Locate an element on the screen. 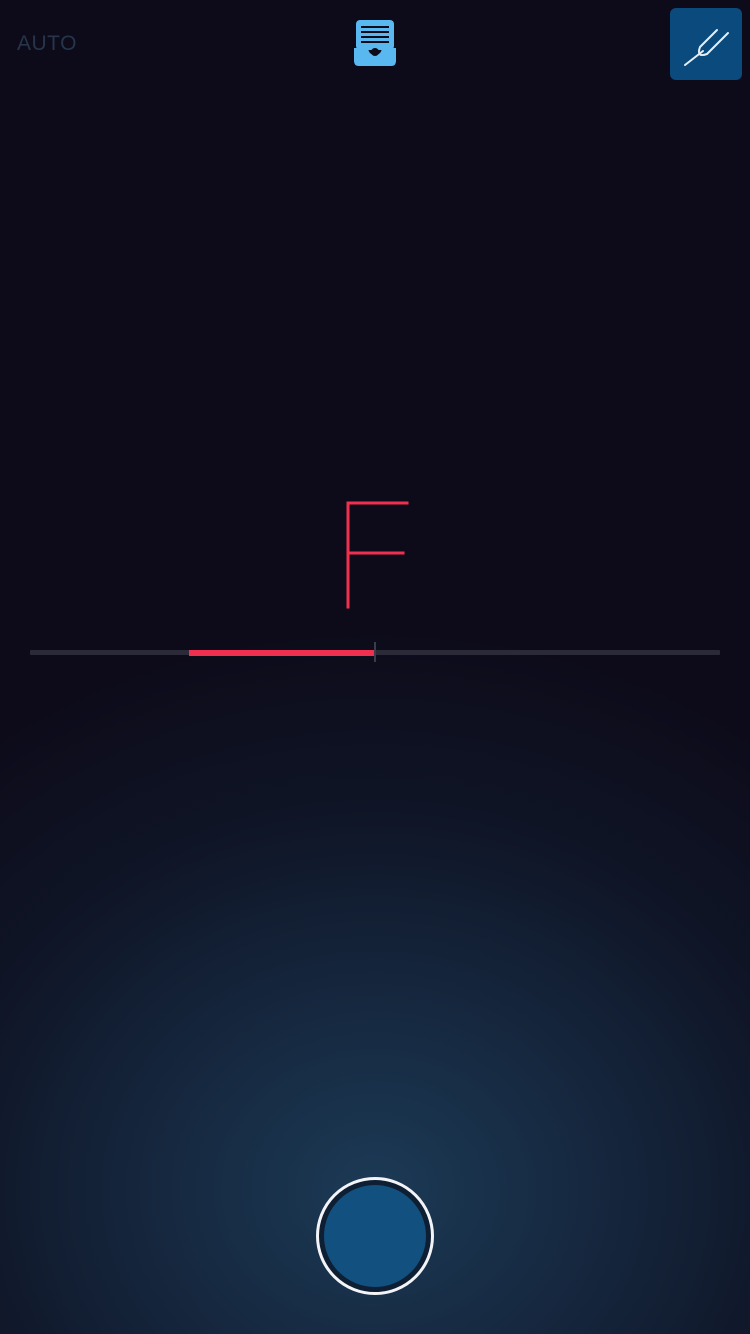  meter-deviation-bar is located at coordinates (281, 653).